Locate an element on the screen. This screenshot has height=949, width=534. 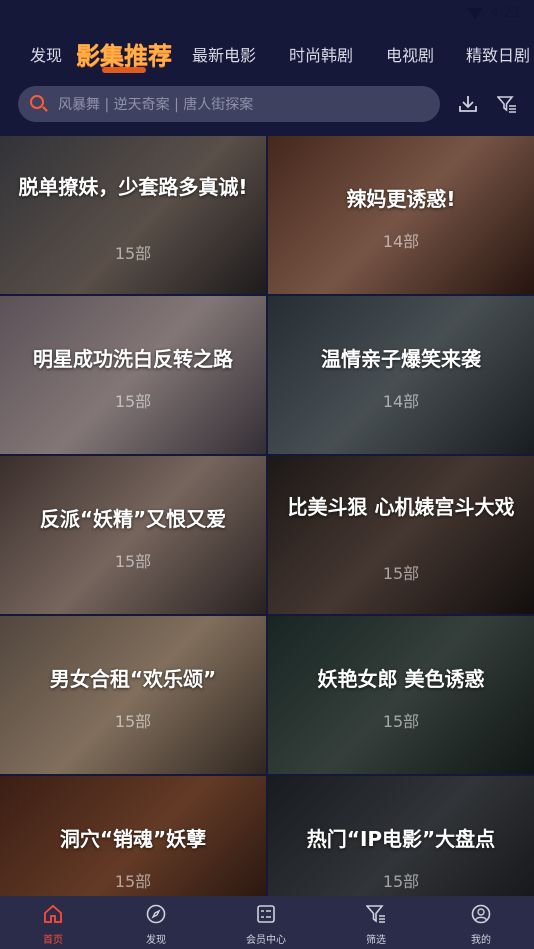
member-card-icon is located at coordinates (266, 914).